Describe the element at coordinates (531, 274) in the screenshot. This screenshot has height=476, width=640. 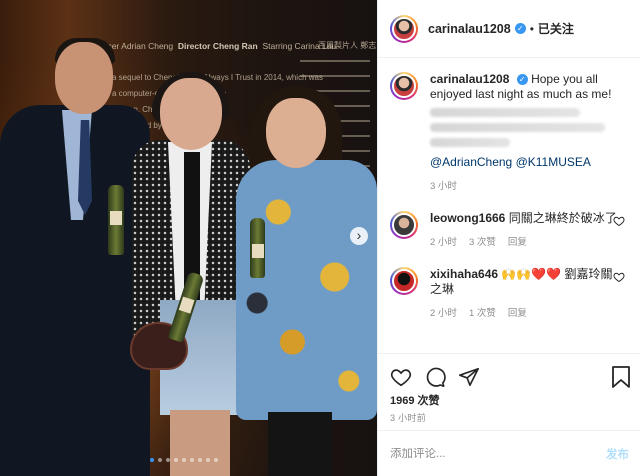
I see `comment-emoji: 🙌🙌❤️❤️` at that location.